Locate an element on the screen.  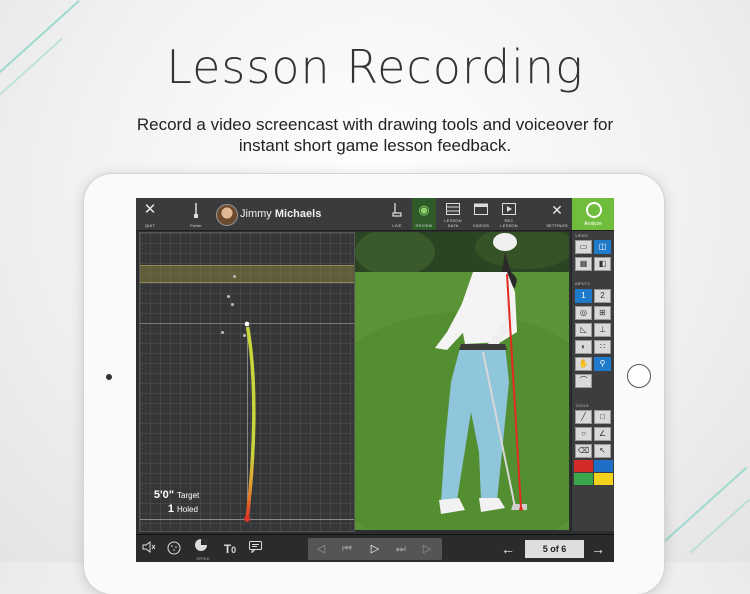
curve-input-button: ⌒ is located at coordinates (583, 381).